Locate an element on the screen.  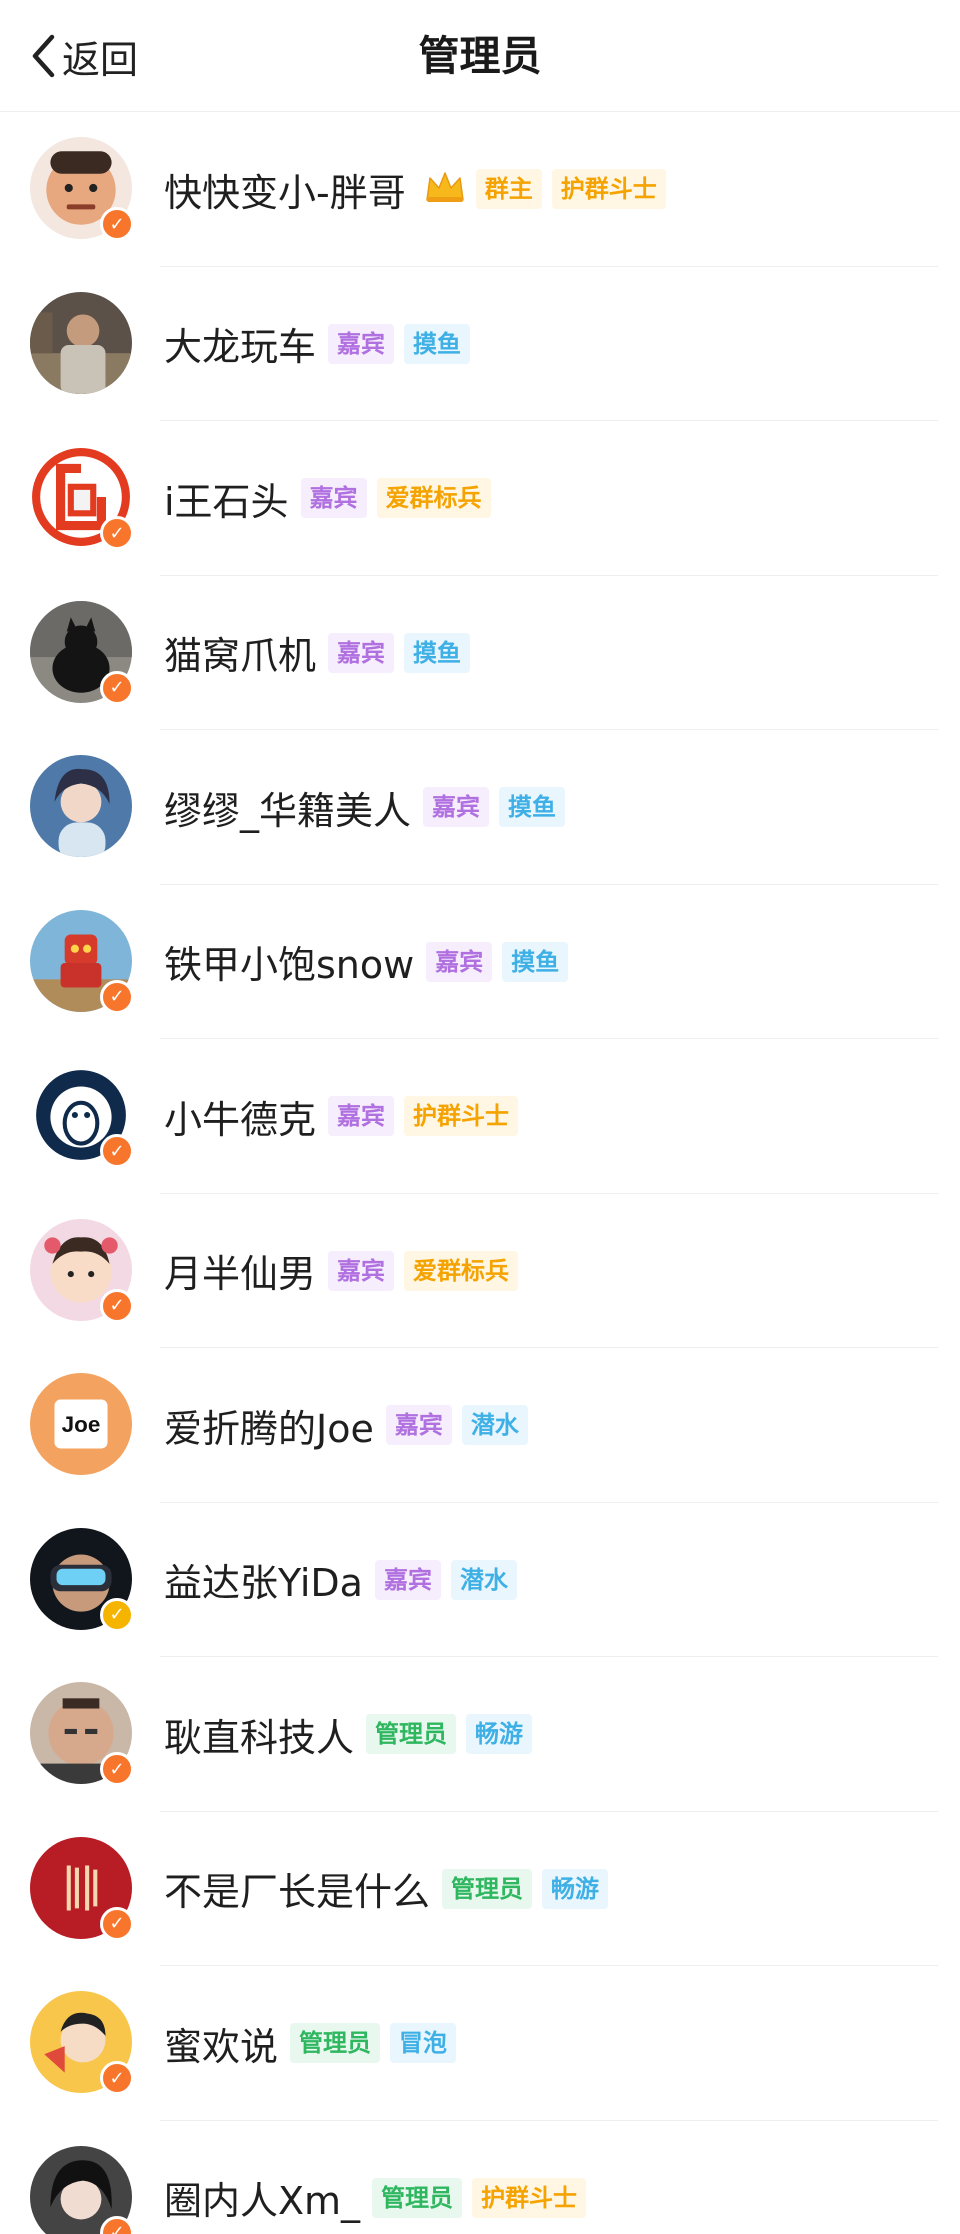
role-tag: 冒泡 is located at coordinates (423, 2043).